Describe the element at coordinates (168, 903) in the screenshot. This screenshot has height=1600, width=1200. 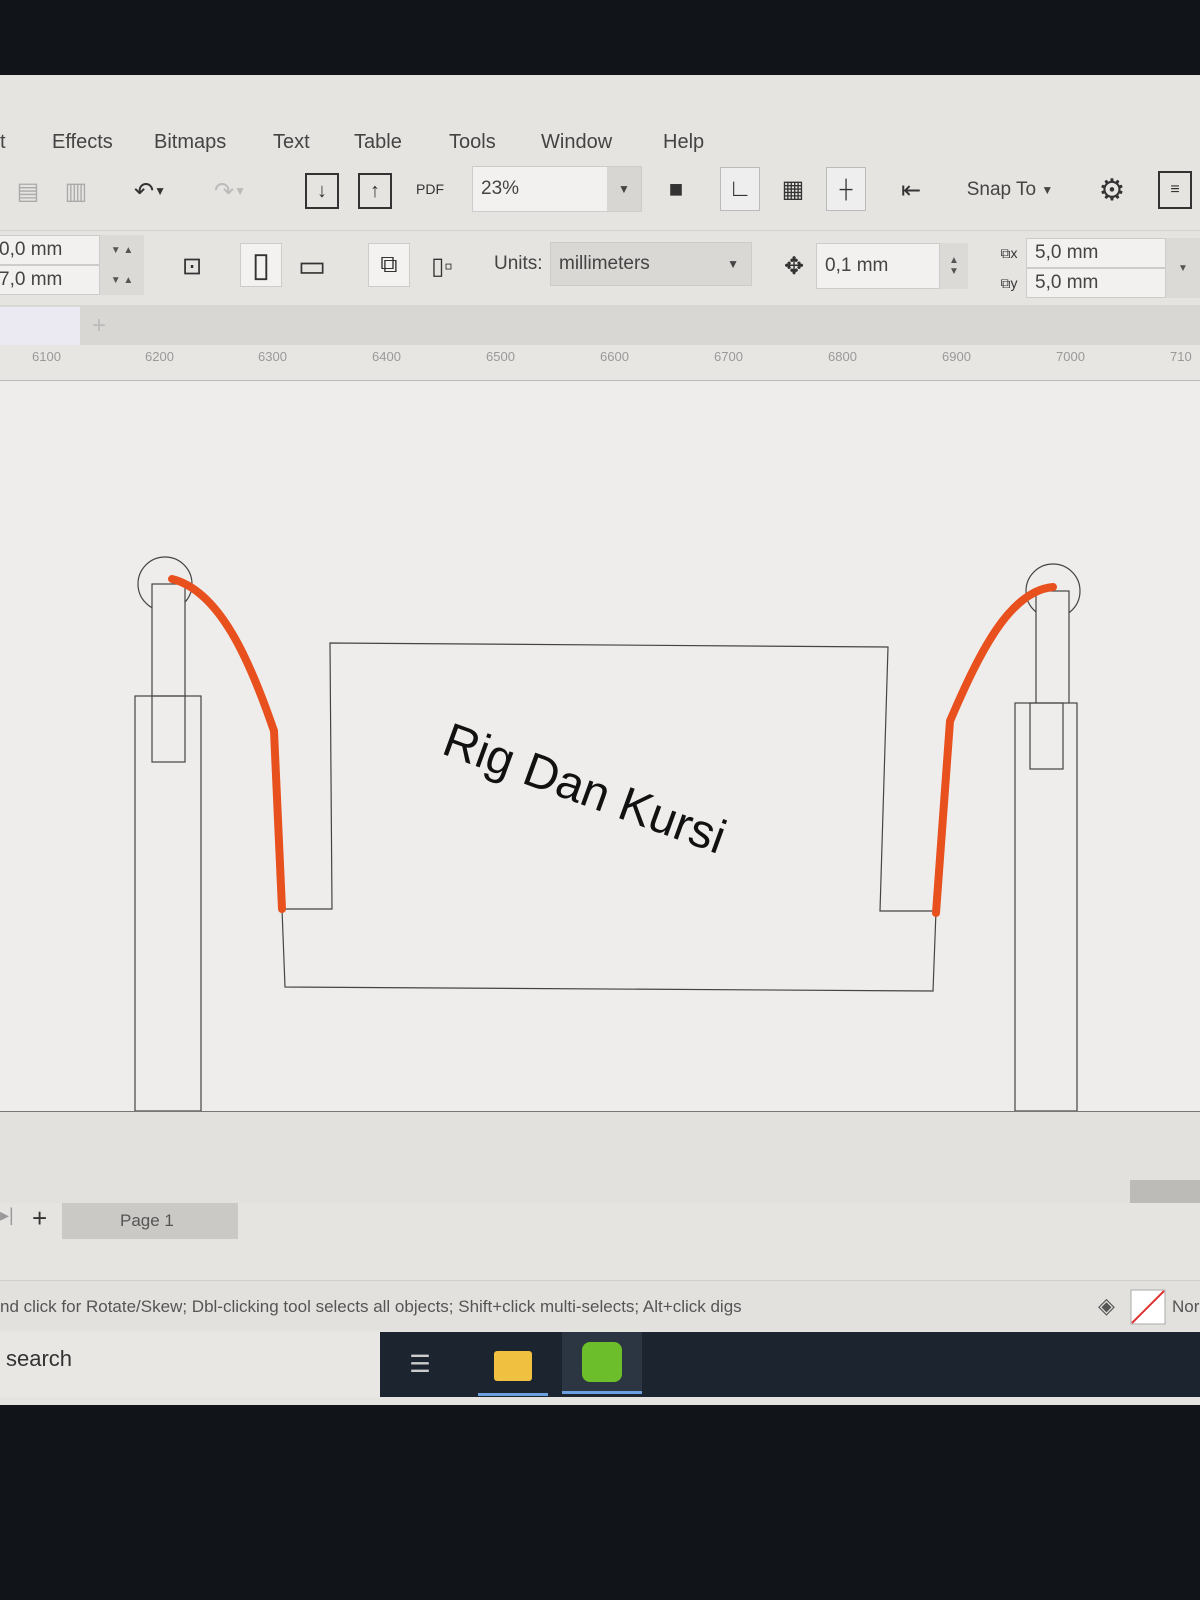
I see `left-post` at that location.